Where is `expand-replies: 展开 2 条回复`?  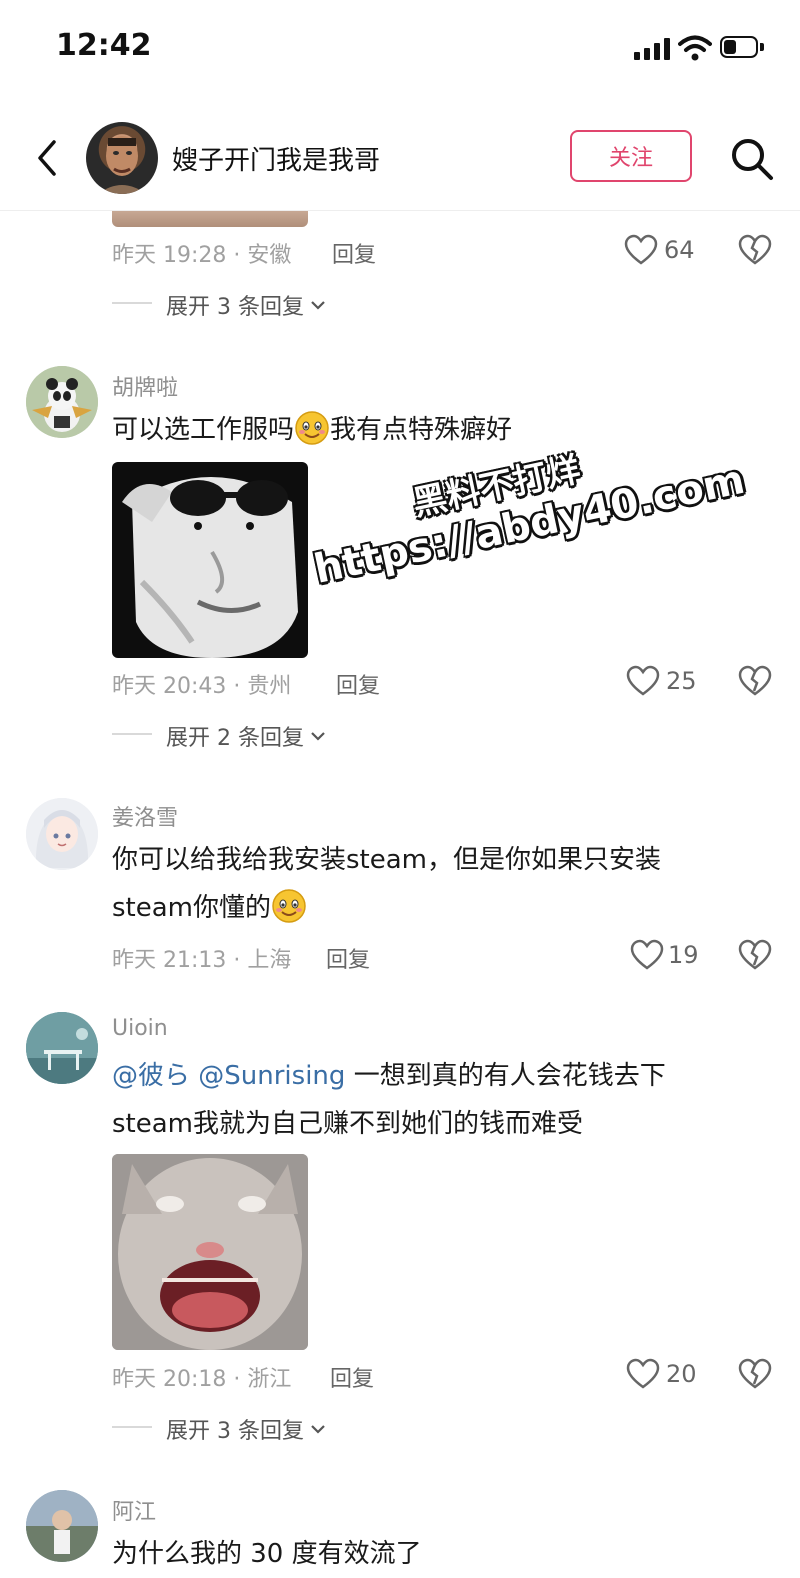 expand-replies: 展开 2 条回复 is located at coordinates (246, 736).